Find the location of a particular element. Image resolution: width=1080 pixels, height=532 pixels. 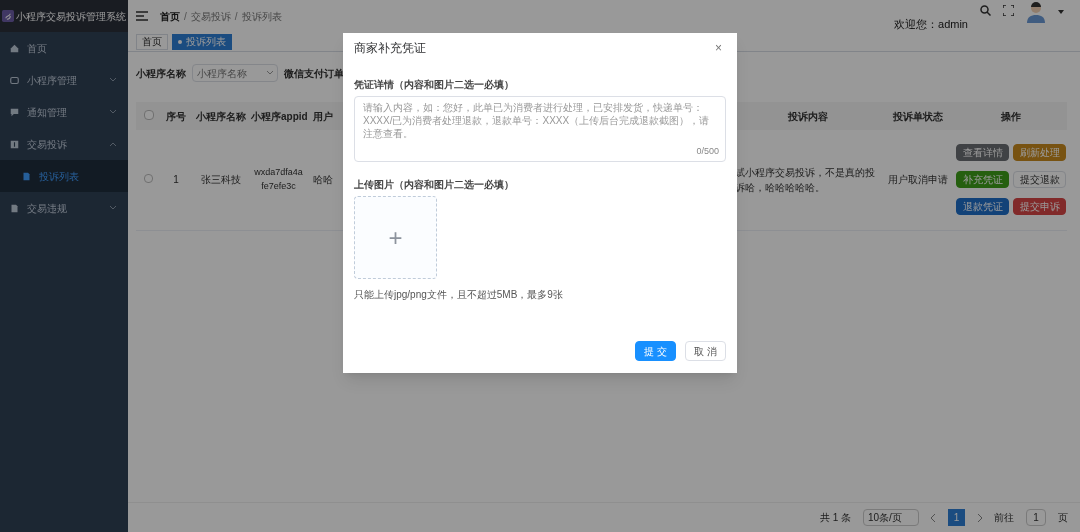

table-cell-text: wxda7dfa4afe7efe3c is located at coordinates (278, 179).